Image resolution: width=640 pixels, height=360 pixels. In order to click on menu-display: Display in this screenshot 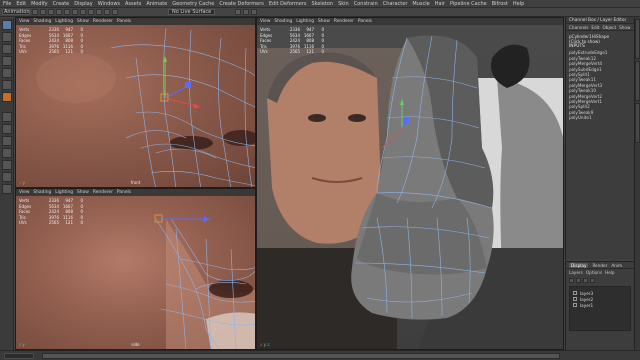, I will do `click(83, 4)`.